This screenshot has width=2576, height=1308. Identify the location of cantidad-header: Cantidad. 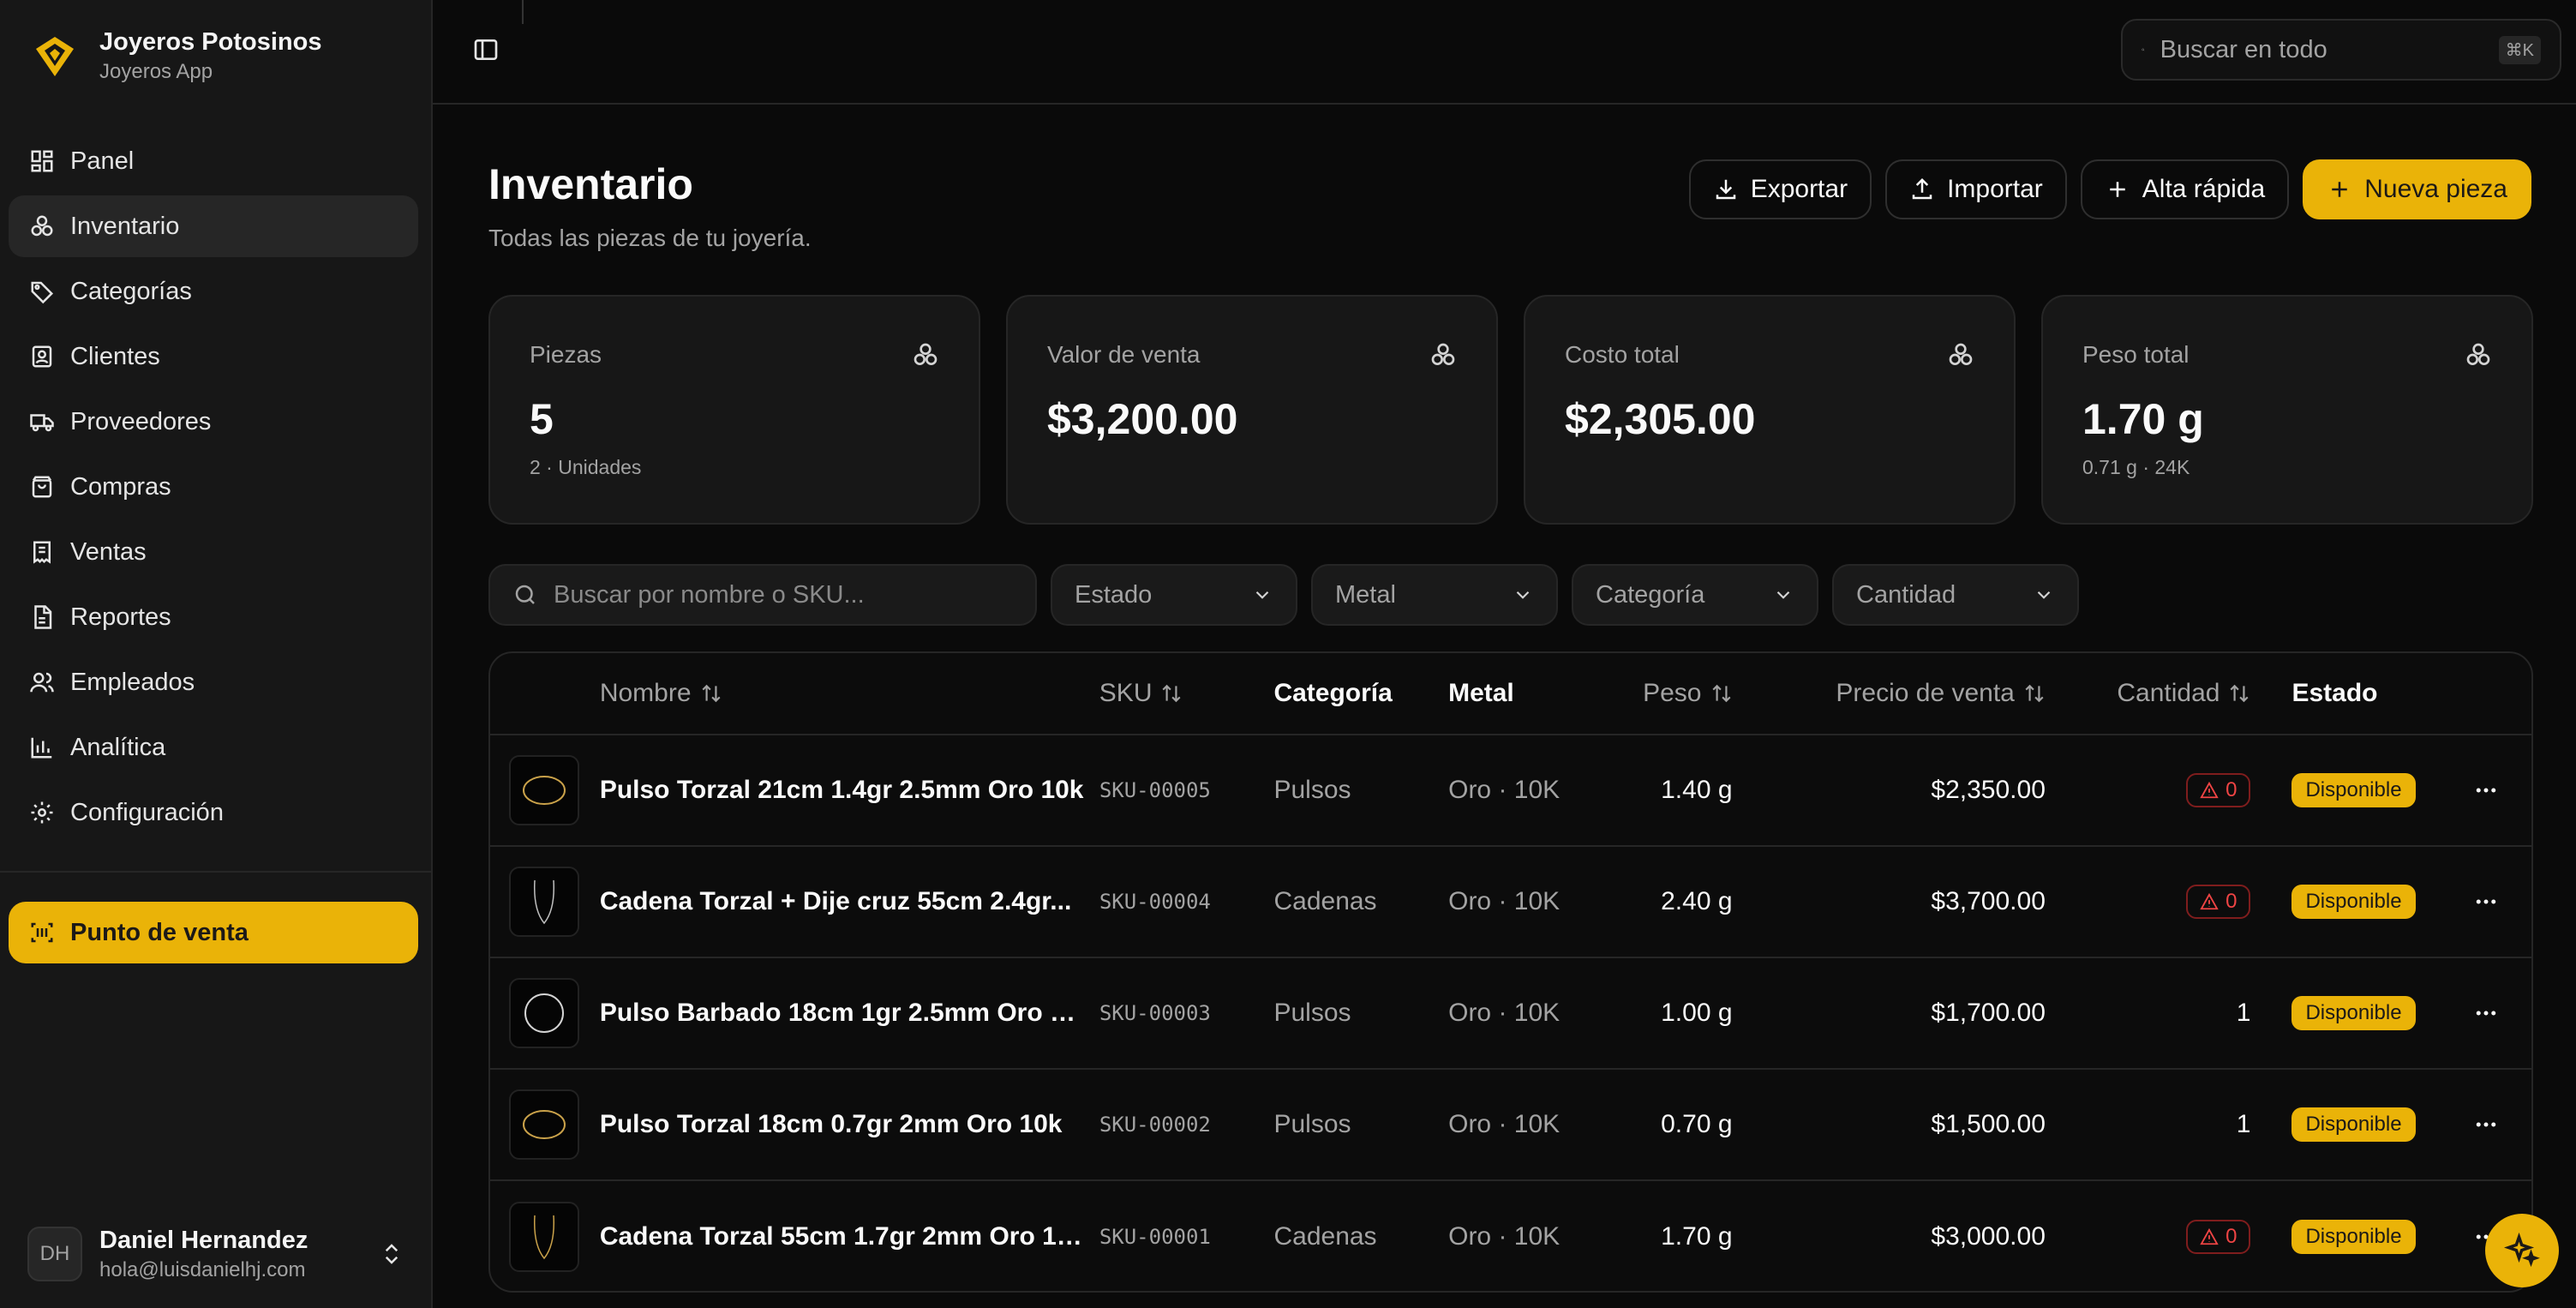
(2148, 693).